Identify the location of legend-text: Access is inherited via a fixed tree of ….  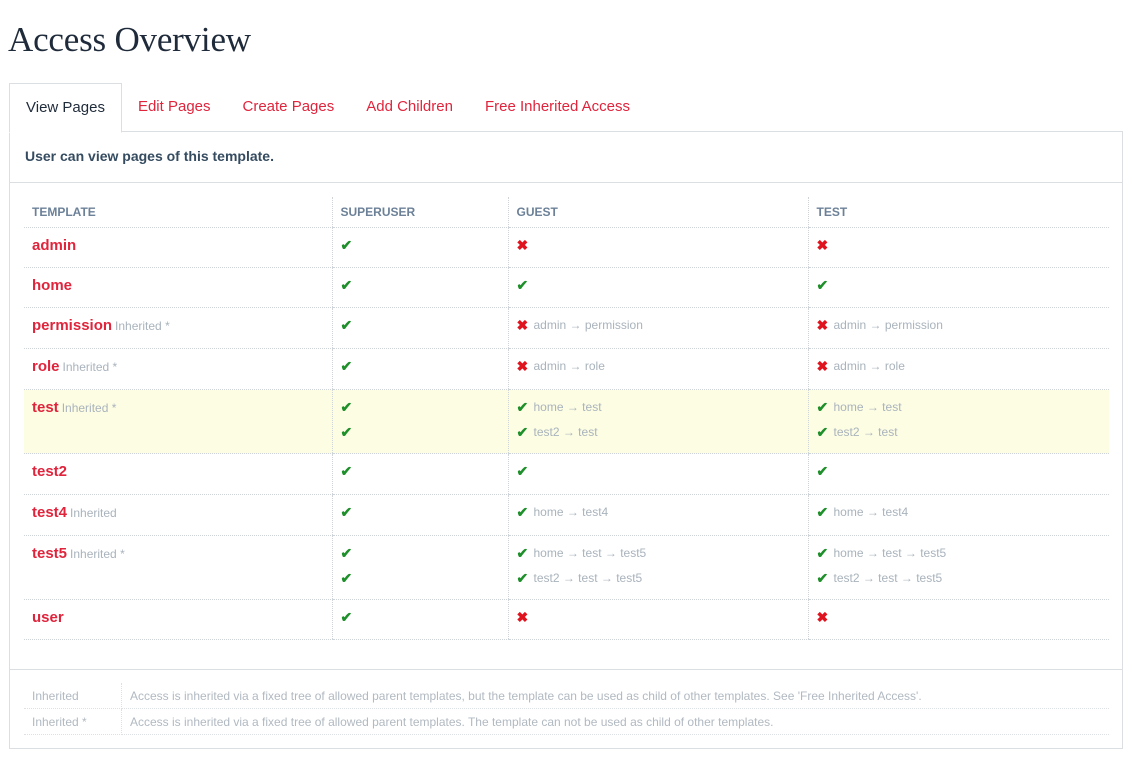
(615, 696).